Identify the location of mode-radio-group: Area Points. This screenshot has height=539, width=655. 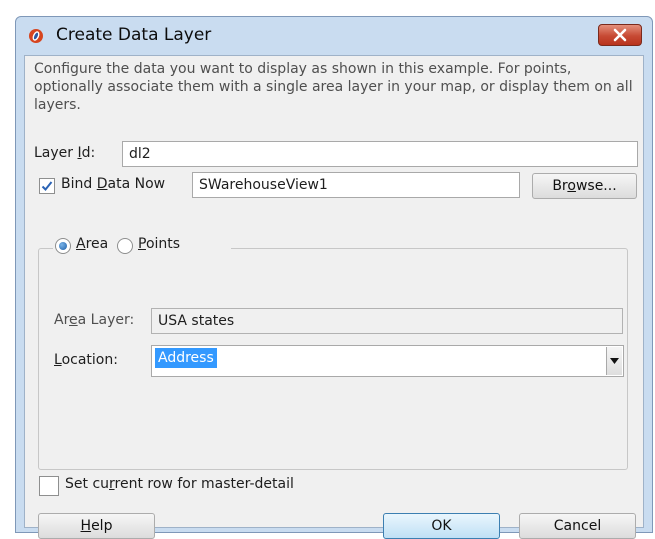
(142, 246).